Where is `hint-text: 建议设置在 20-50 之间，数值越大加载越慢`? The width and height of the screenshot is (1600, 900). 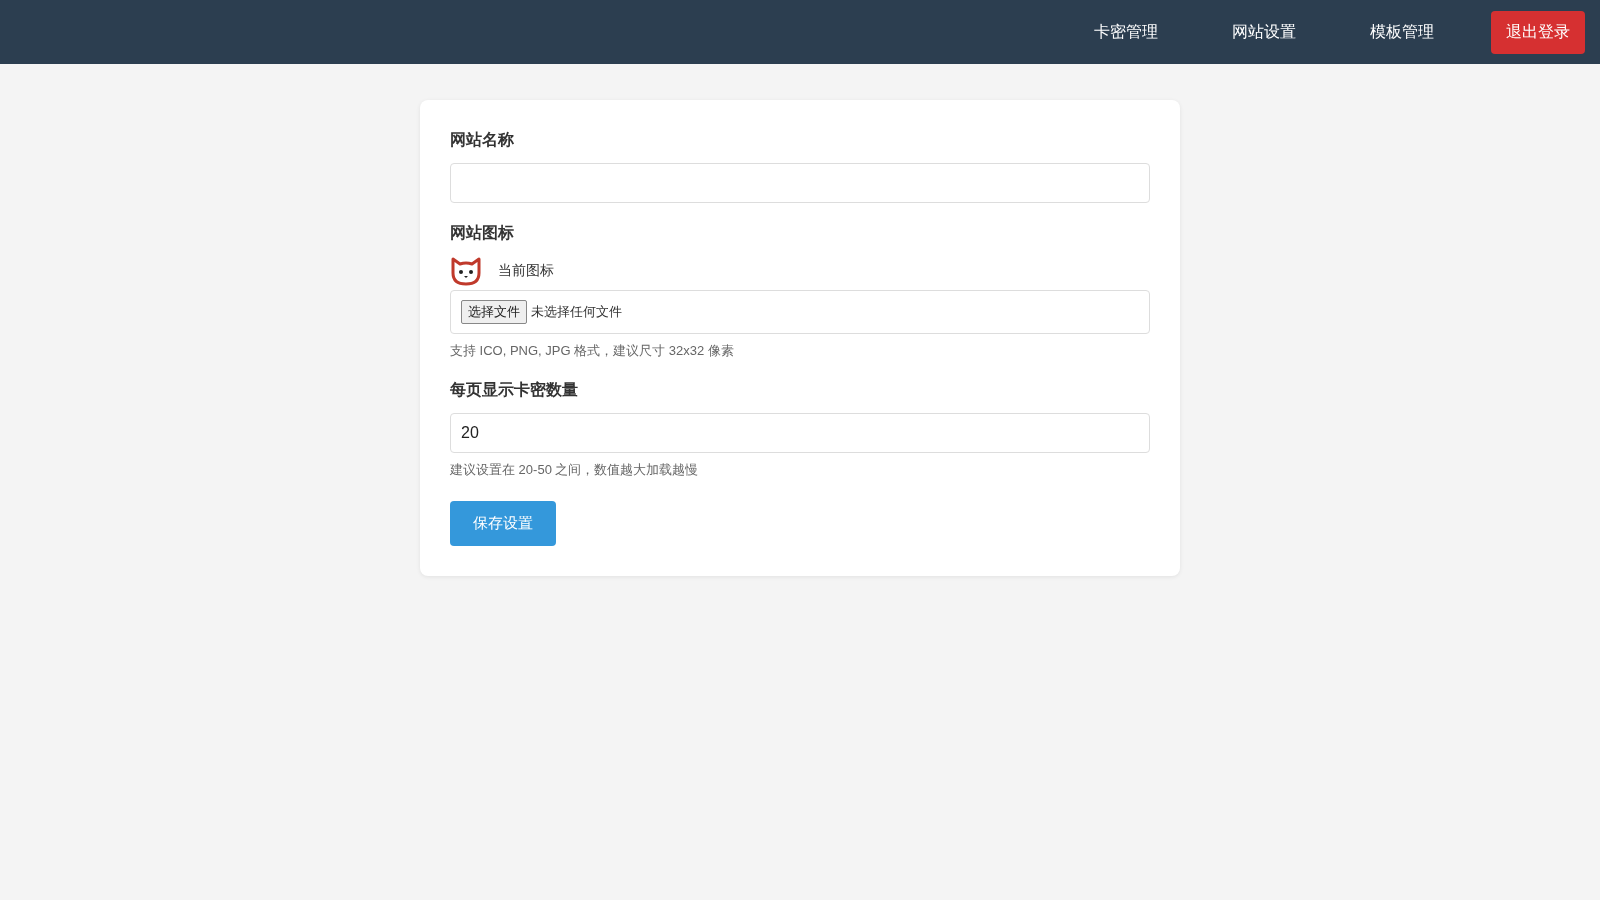 hint-text: 建议设置在 20-50 之间，数值越大加载越慢 is located at coordinates (575, 470).